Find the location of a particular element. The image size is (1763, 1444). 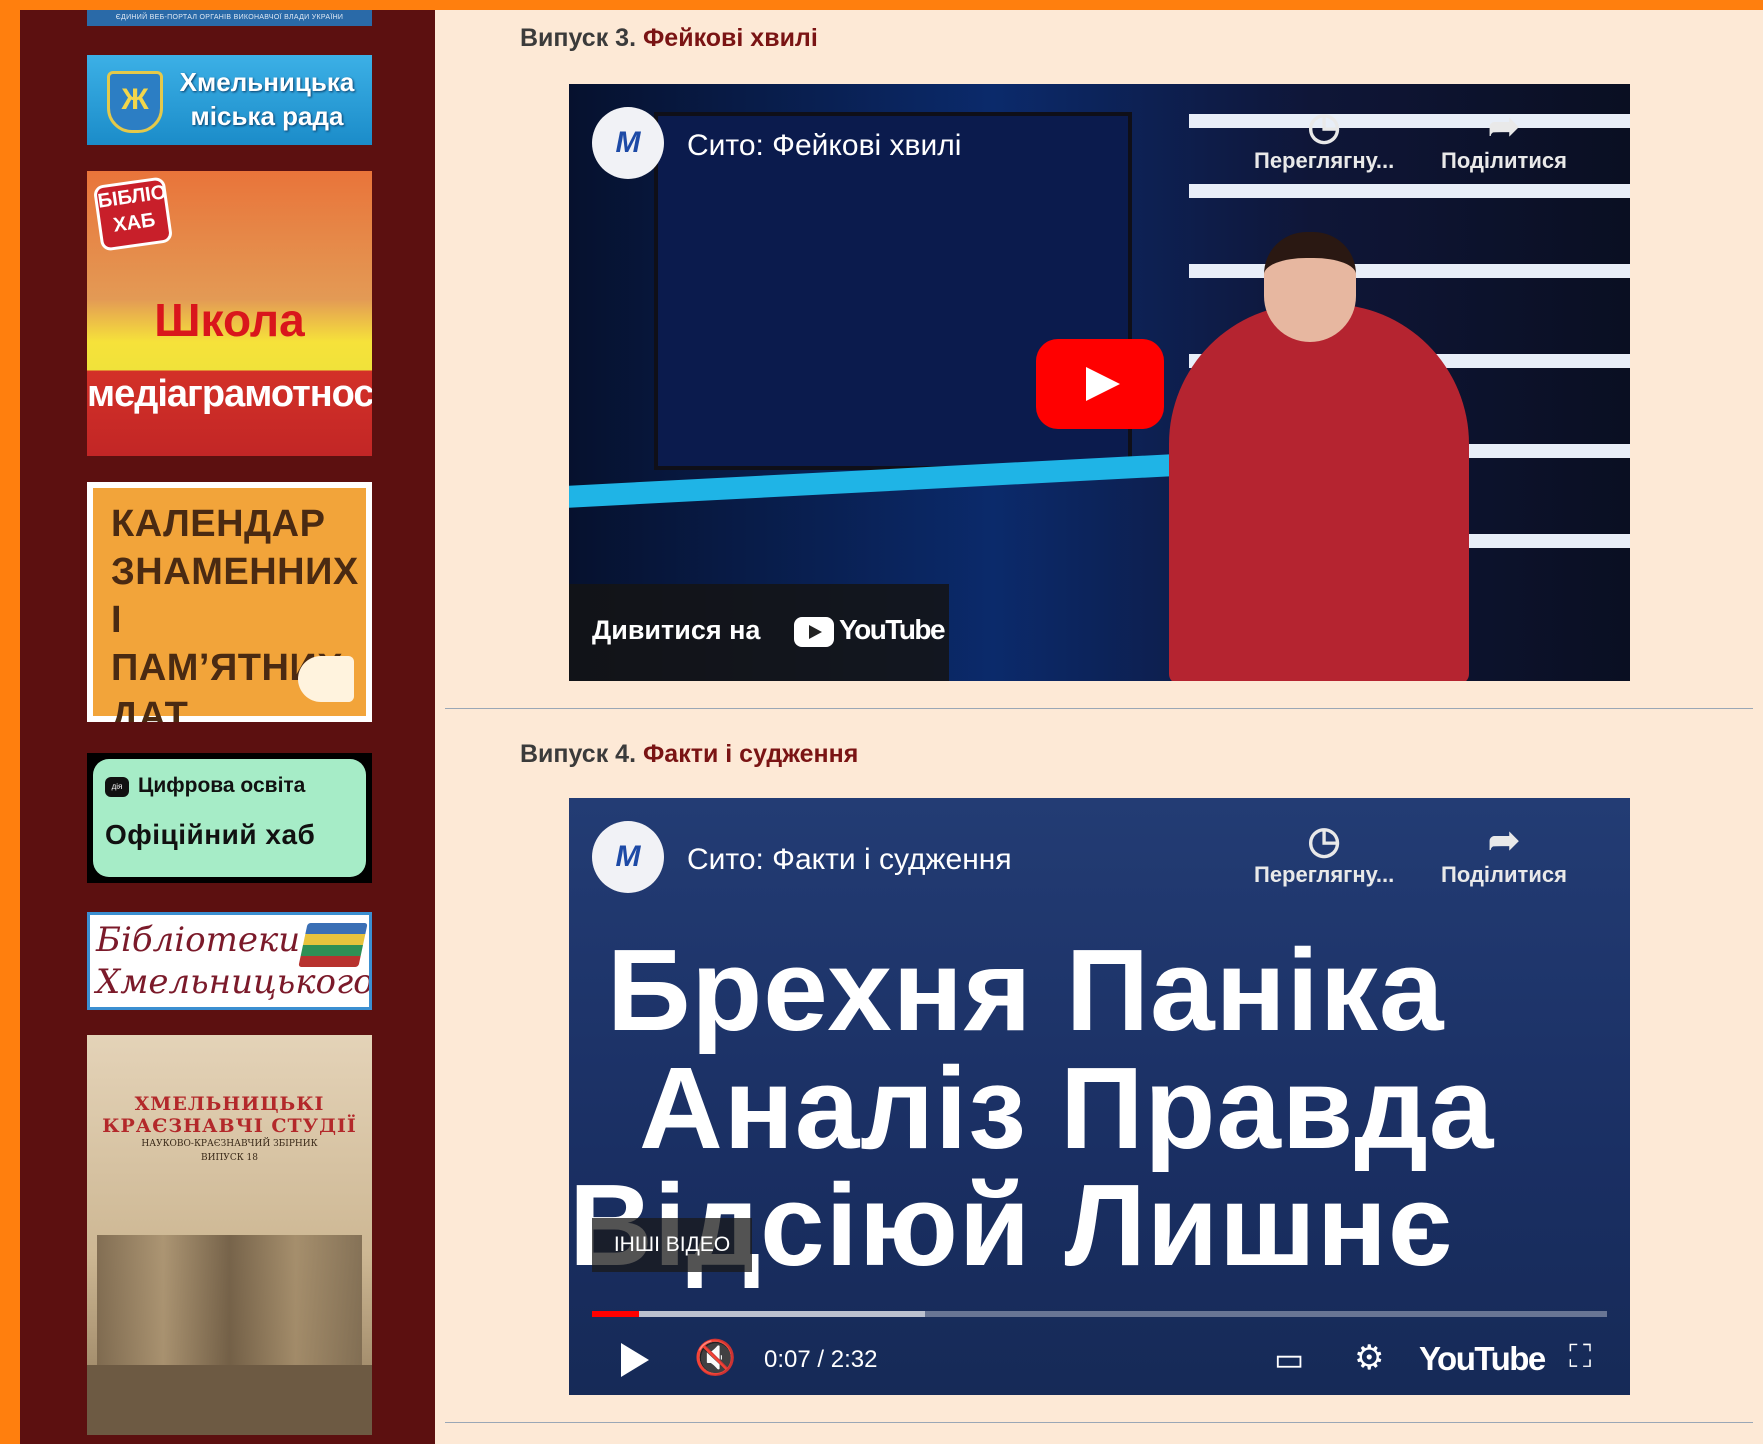

settings-gear-icon: ⚙ is located at coordinates (1369, 1358).